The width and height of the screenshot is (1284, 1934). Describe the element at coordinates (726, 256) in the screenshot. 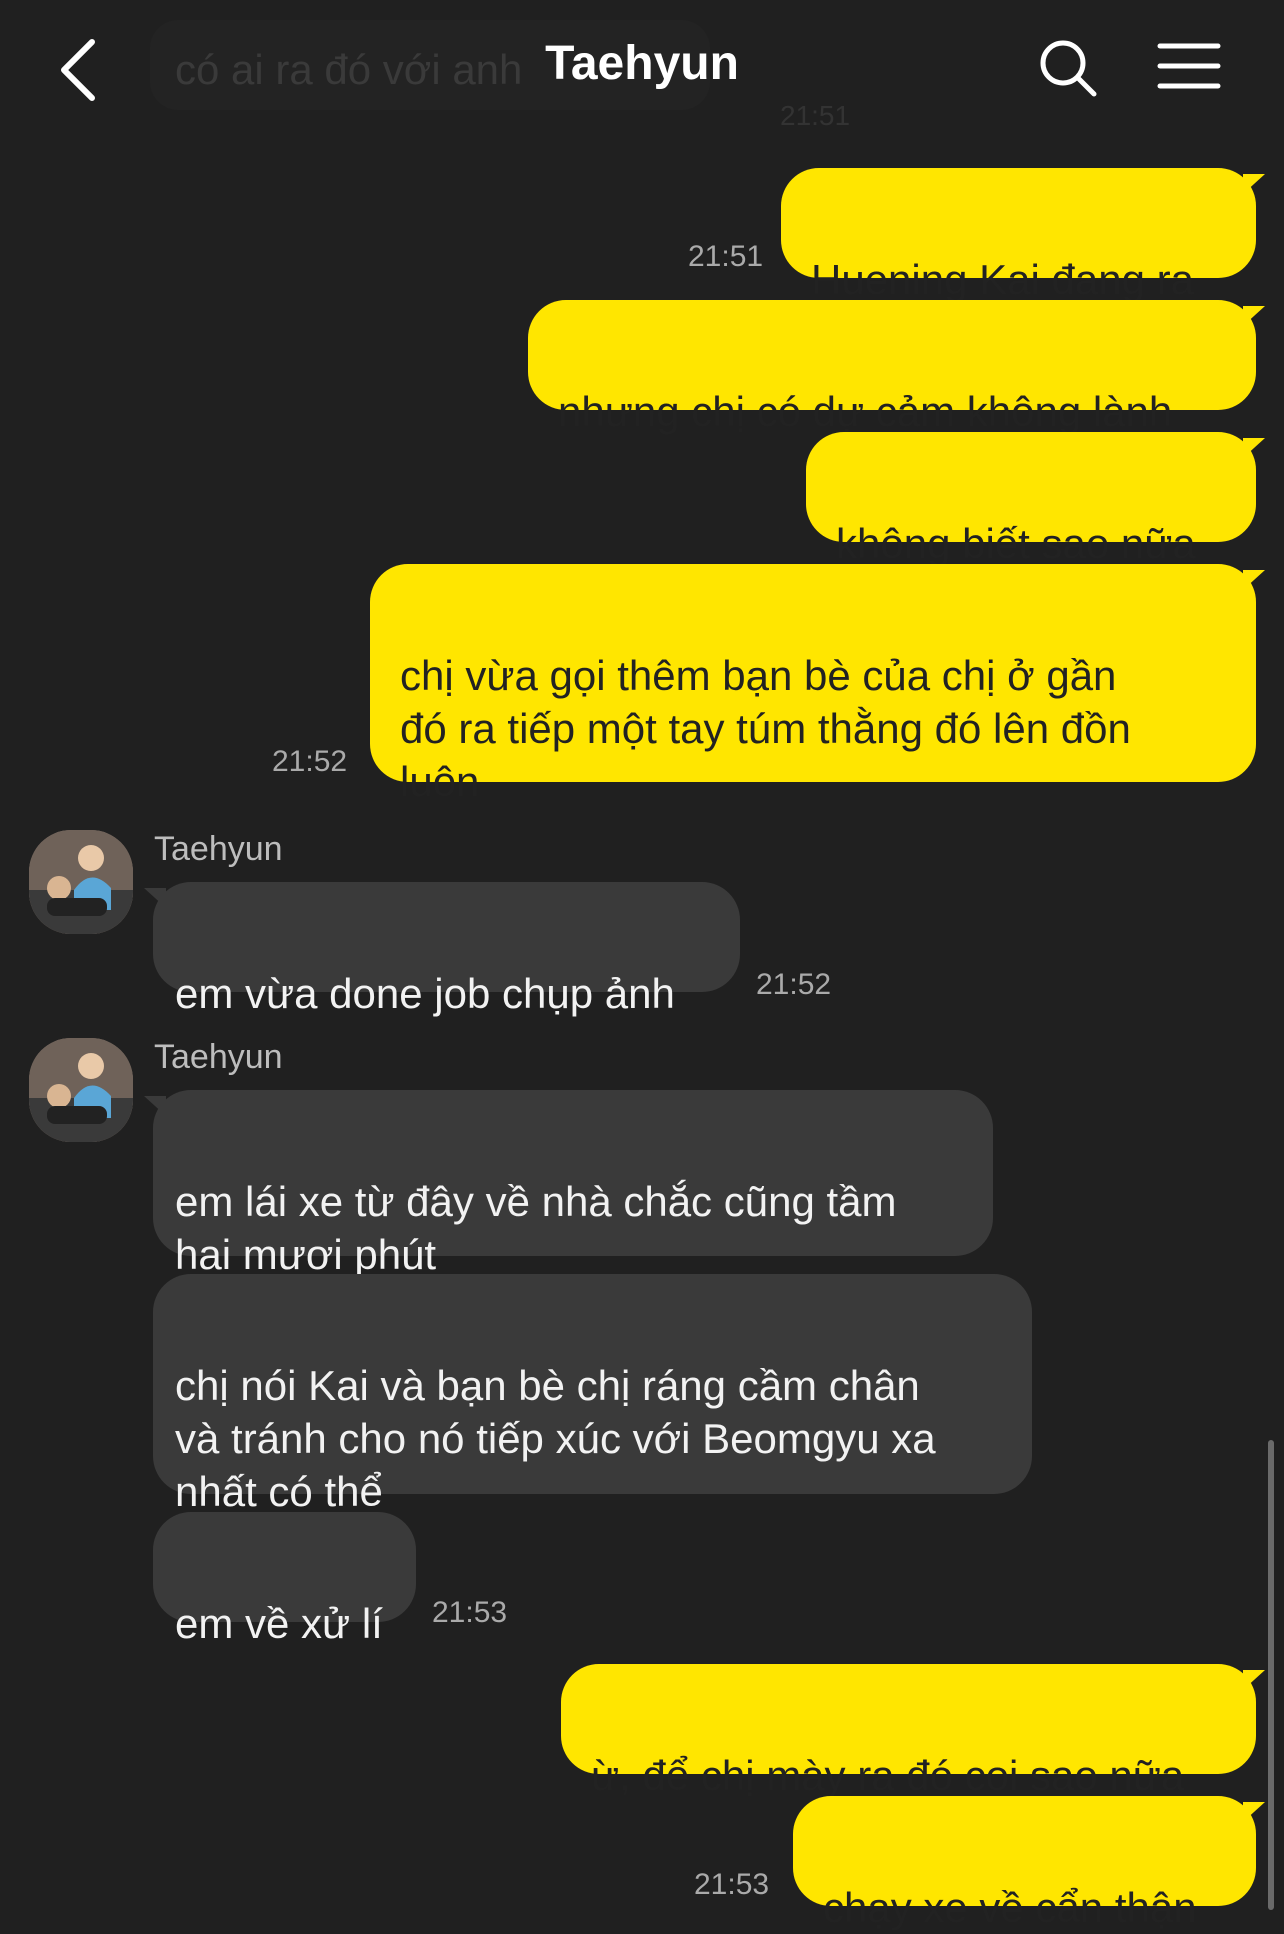

I see `message-time: 21:51` at that location.